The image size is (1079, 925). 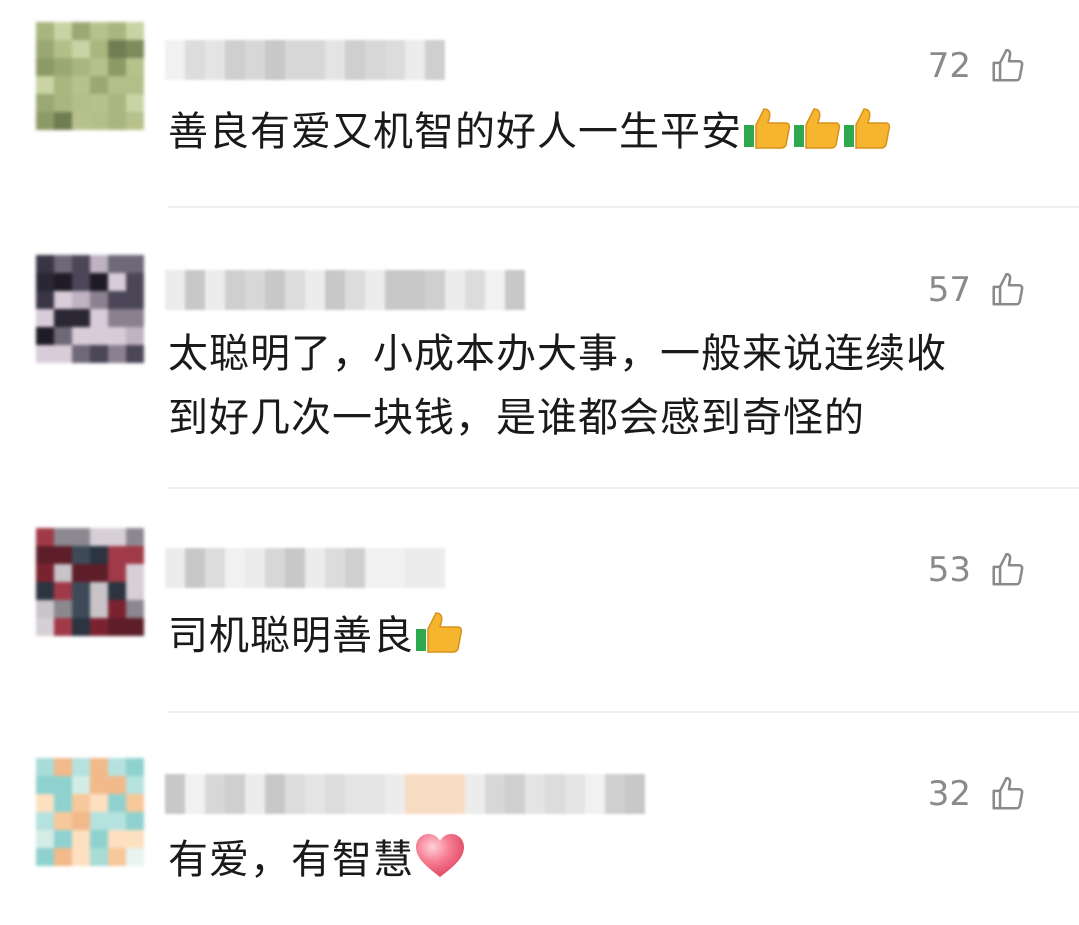 I want to click on like-count: 32, so click(x=949, y=794).